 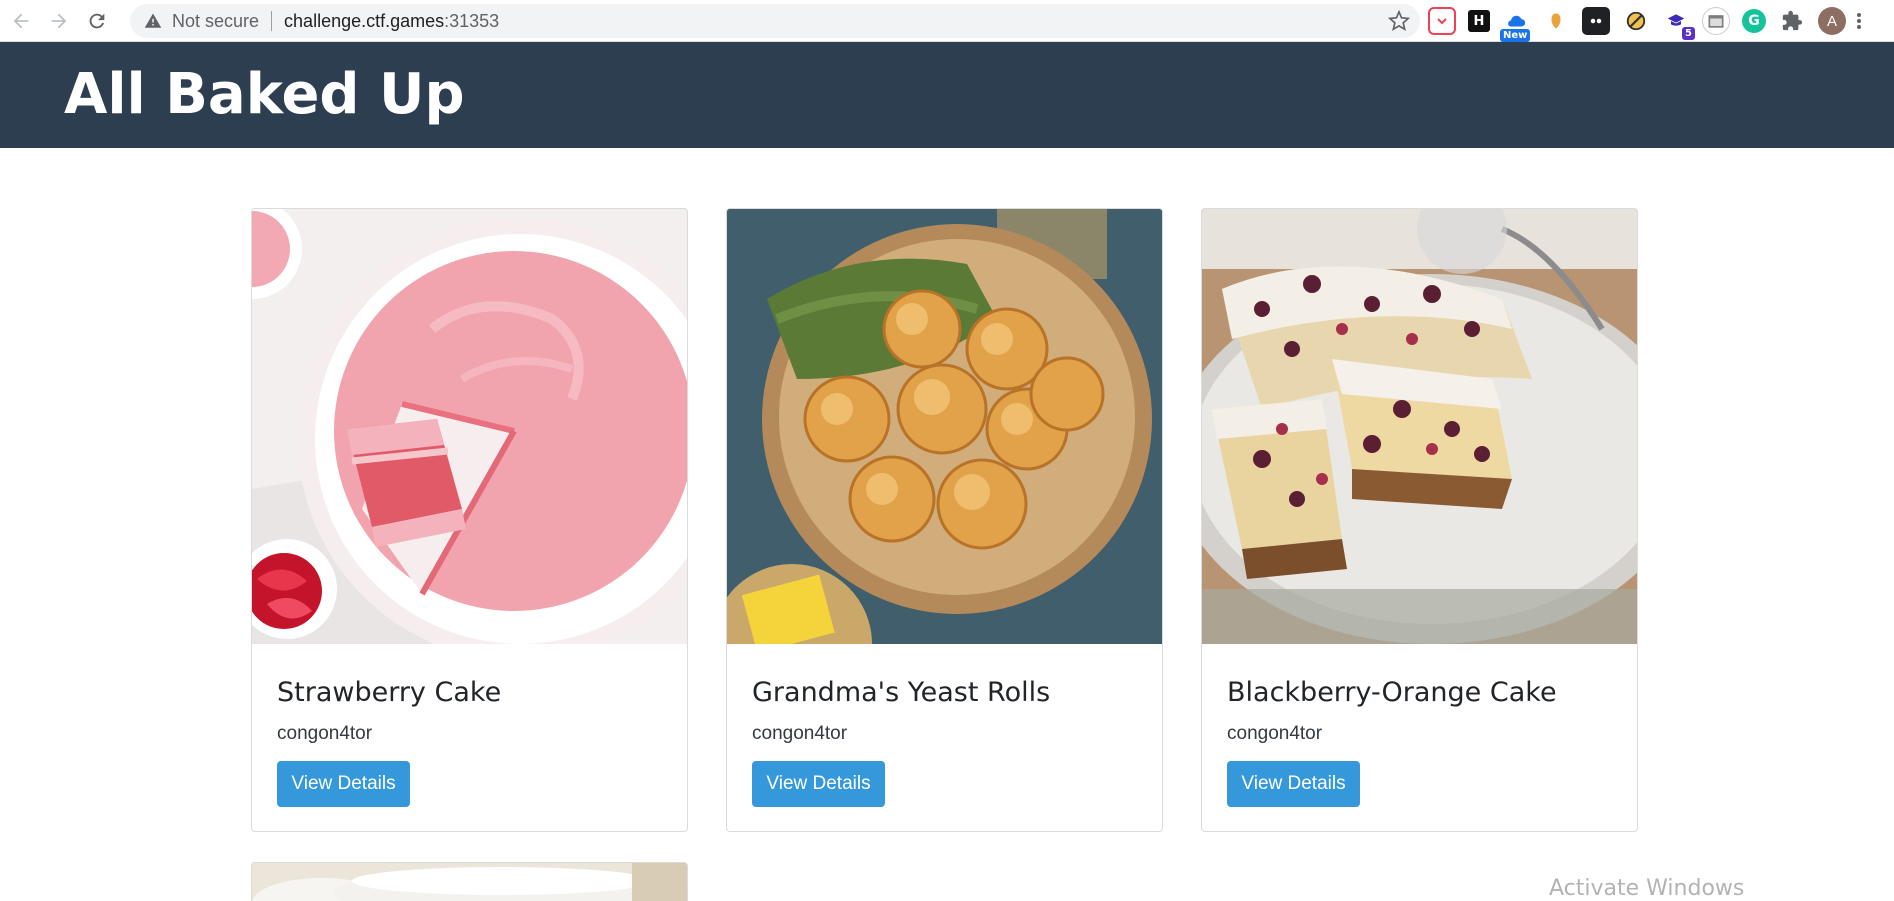 What do you see at coordinates (153, 21) in the screenshot?
I see `warning-icon` at bounding box center [153, 21].